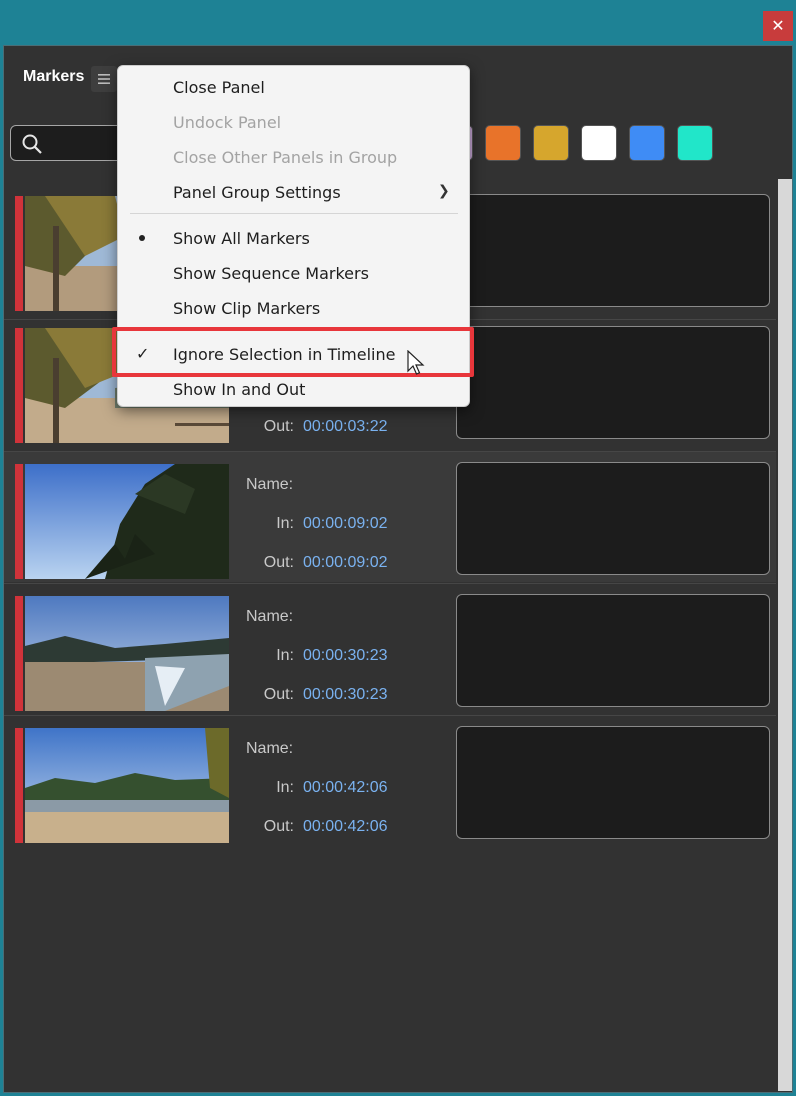  I want to click on out-timecode: 00:00:09:02, so click(345, 563).